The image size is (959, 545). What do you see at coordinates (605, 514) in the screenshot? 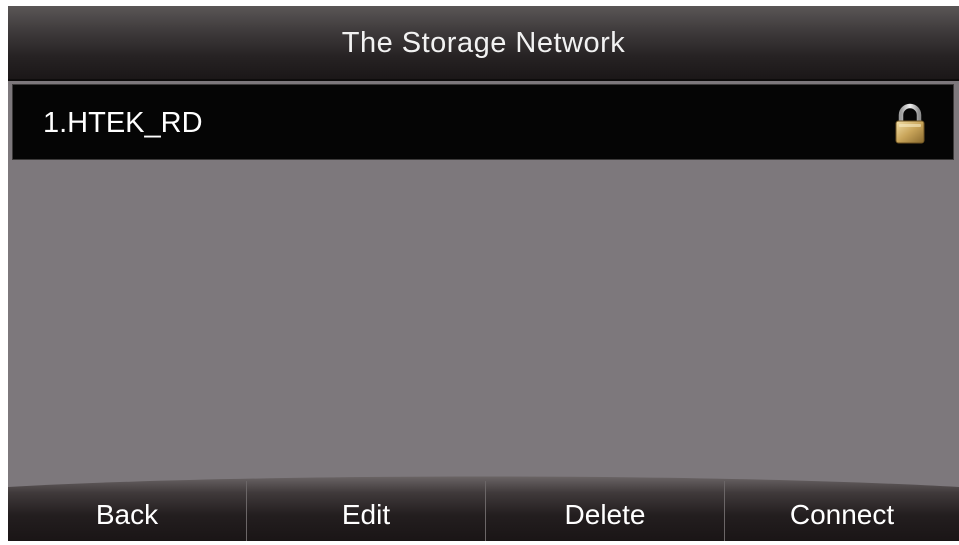
I see `delete-button-label: Delete` at bounding box center [605, 514].